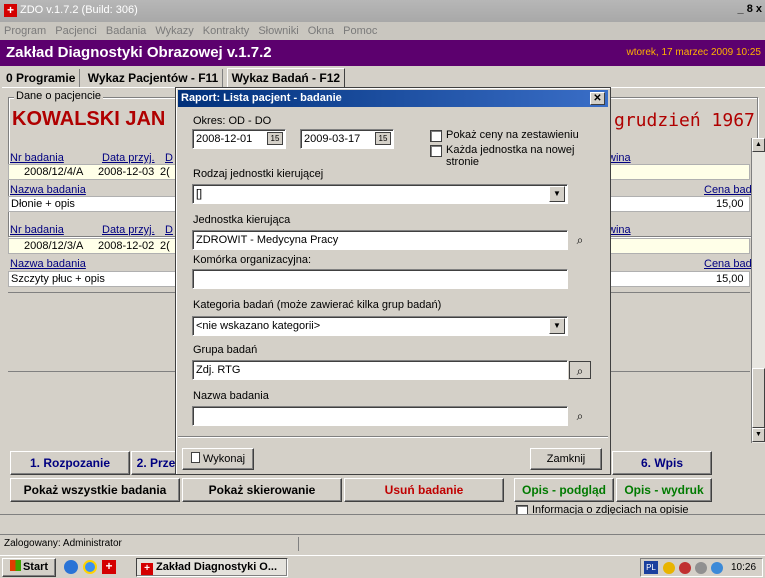 The height and width of the screenshot is (578, 765). I want to click on quicklaunch-ie-icon, so click(71, 567).